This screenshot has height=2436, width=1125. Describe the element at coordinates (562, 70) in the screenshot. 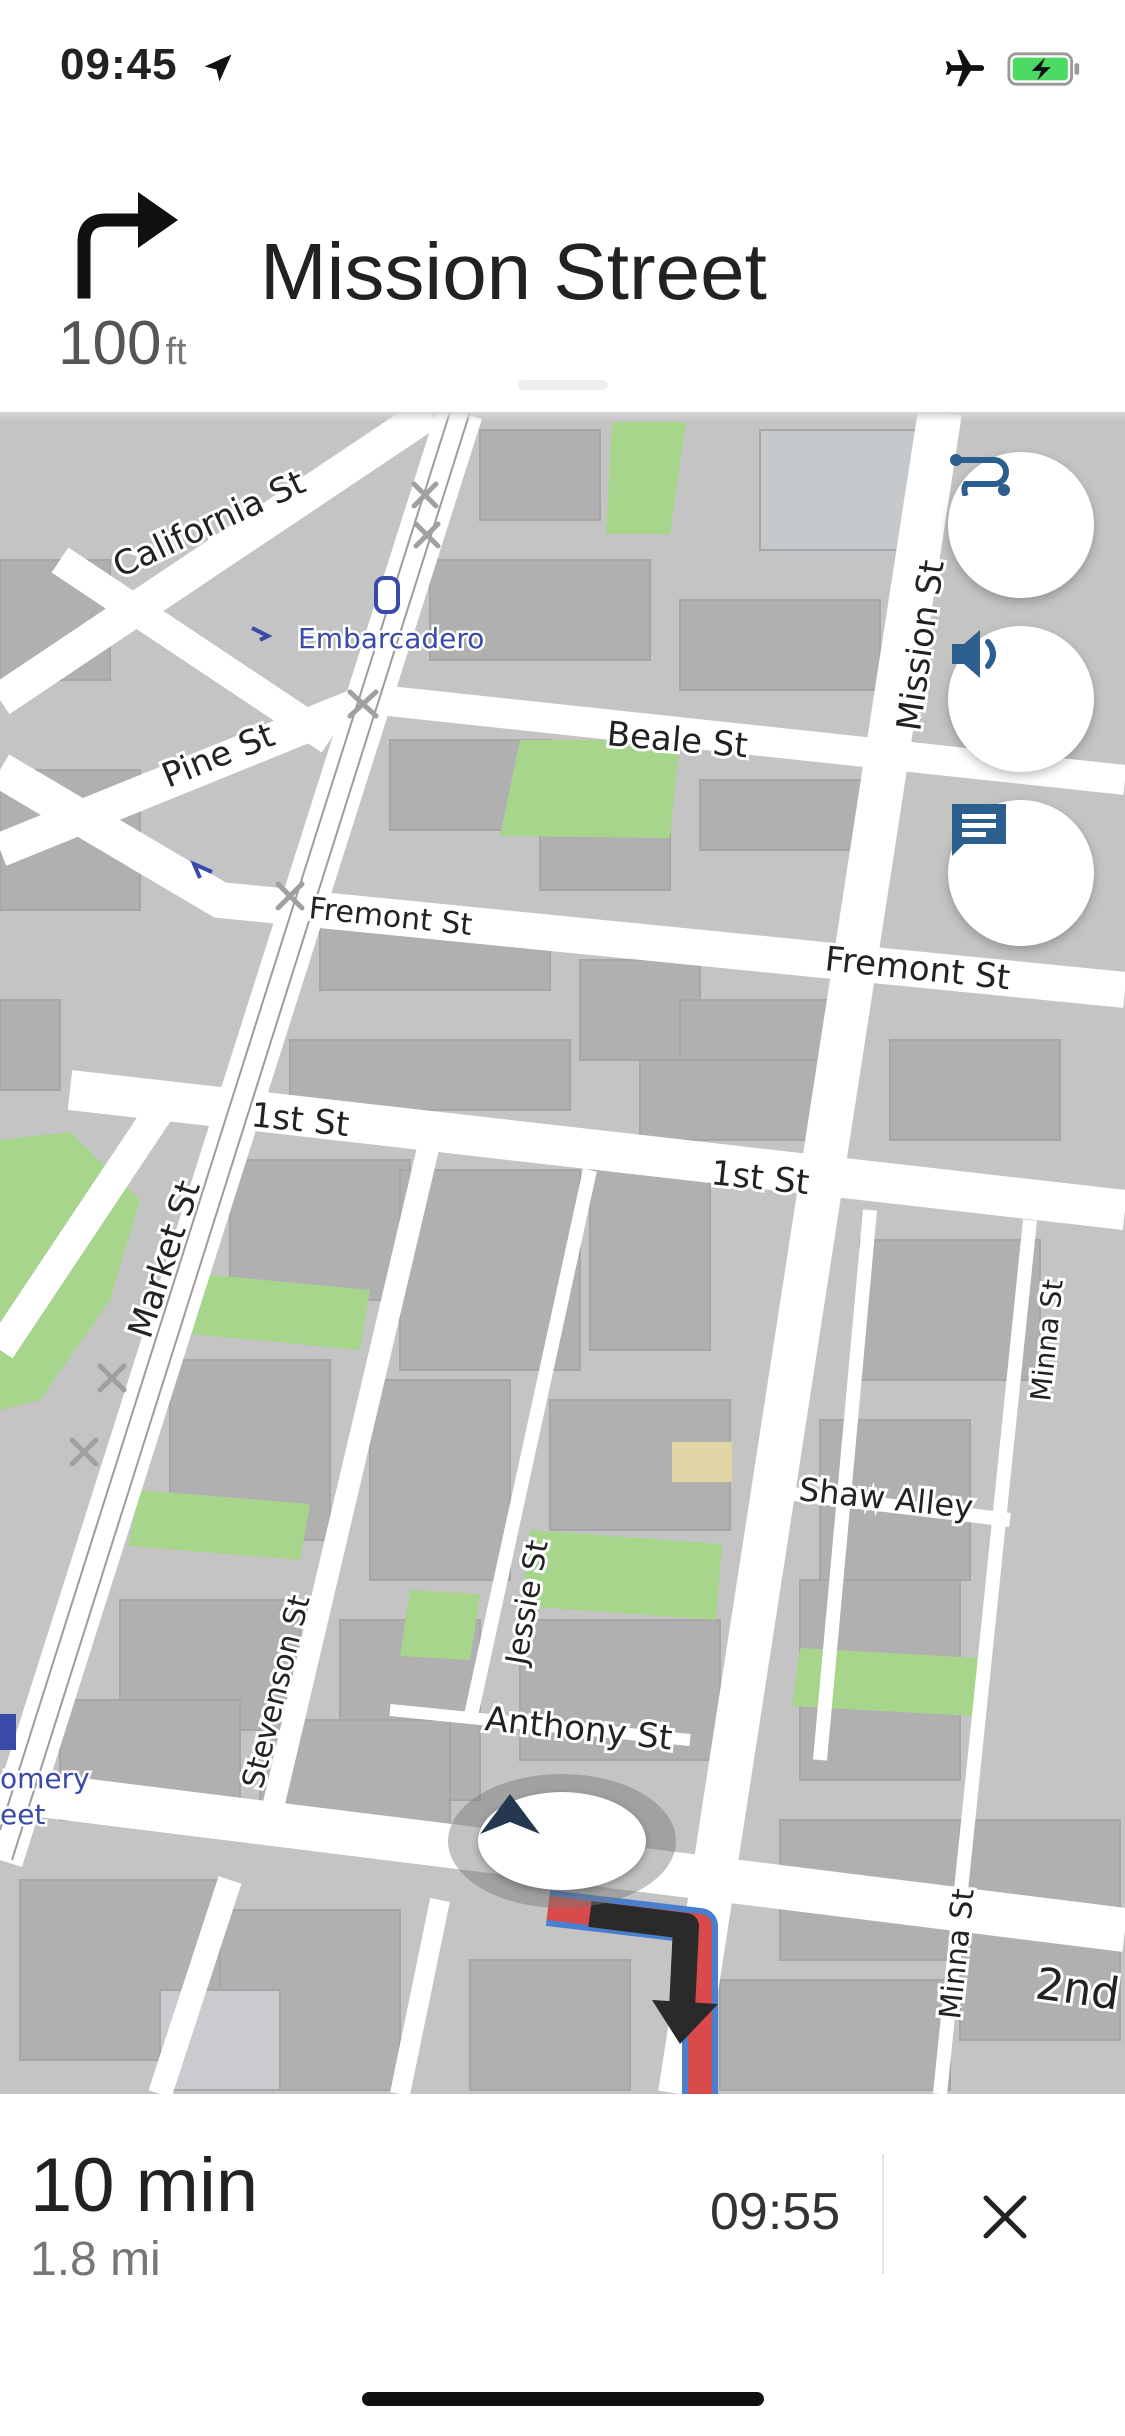

I see `status-bar: 09:45` at that location.